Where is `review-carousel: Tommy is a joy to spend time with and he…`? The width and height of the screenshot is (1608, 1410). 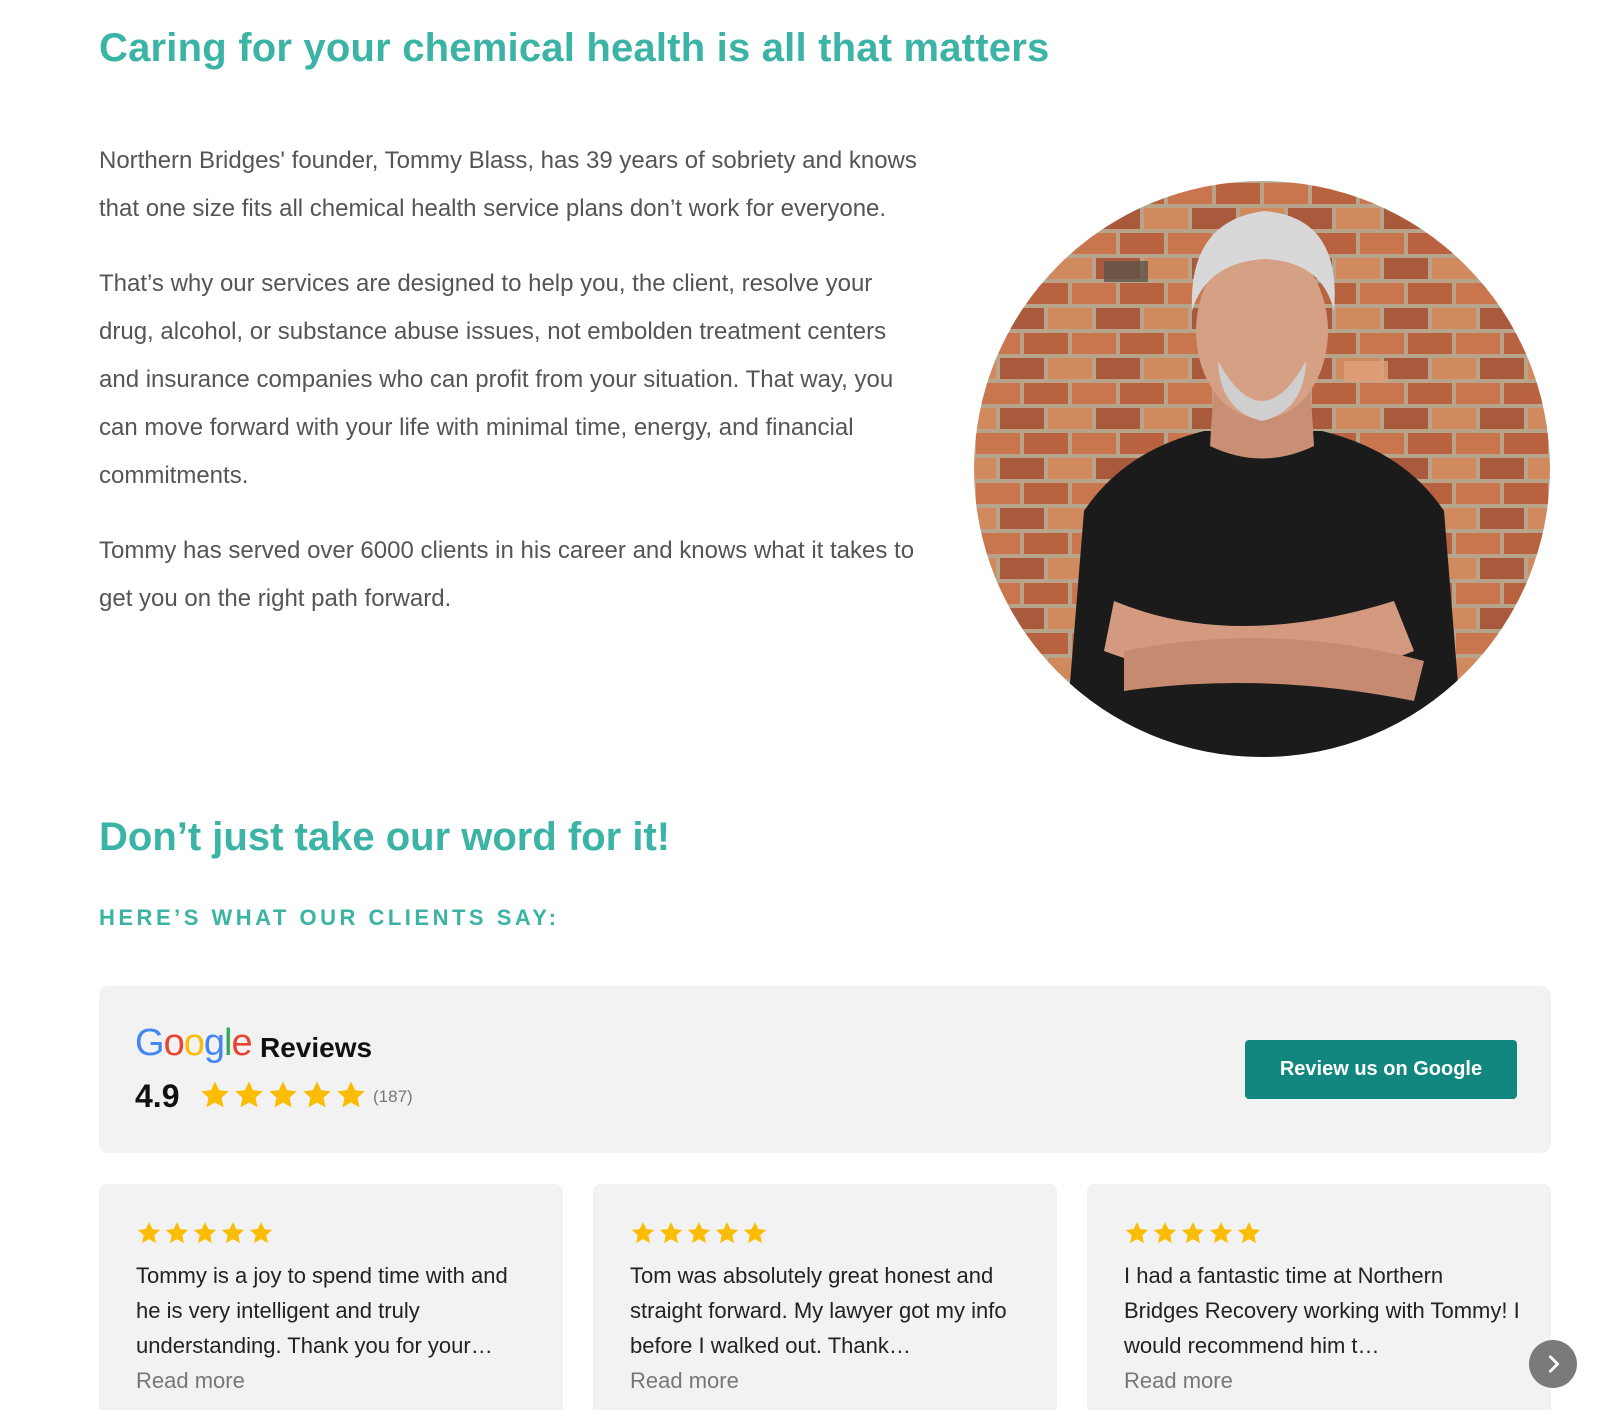 review-carousel: Tommy is a joy to spend time with and he… is located at coordinates (825, 1297).